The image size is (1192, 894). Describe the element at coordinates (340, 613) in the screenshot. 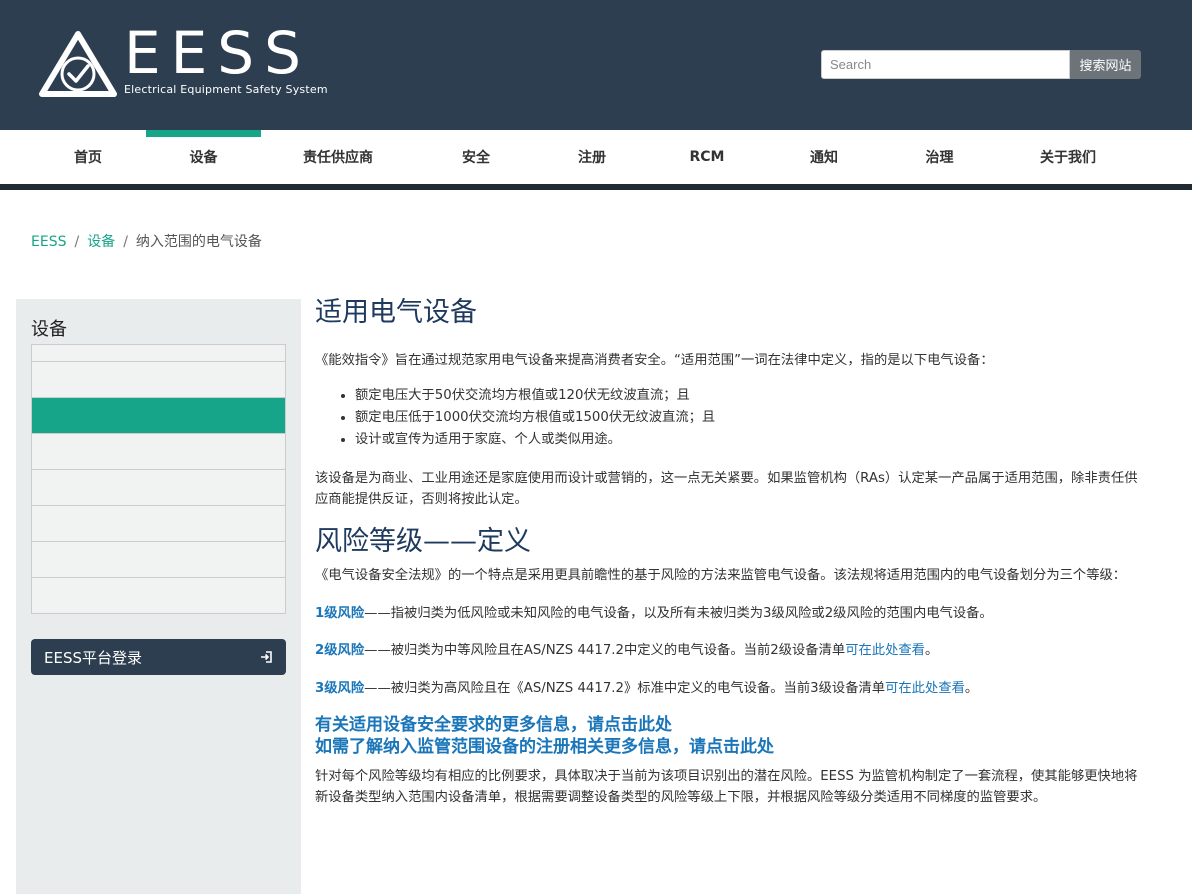

I see `level-1-label: 1级风险` at that location.